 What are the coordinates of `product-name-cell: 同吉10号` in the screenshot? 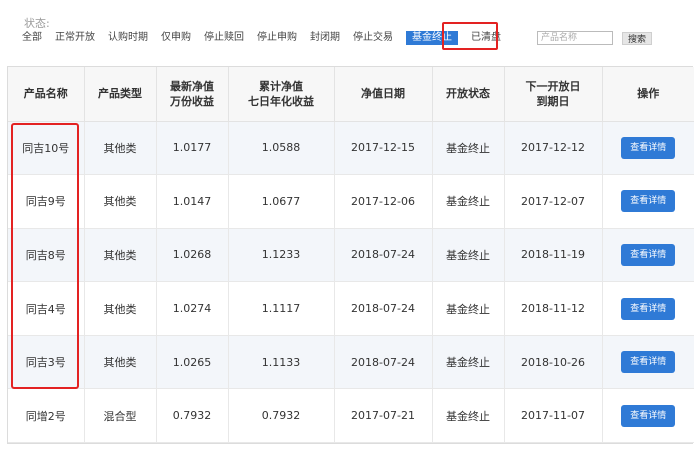 It's located at (46, 148).